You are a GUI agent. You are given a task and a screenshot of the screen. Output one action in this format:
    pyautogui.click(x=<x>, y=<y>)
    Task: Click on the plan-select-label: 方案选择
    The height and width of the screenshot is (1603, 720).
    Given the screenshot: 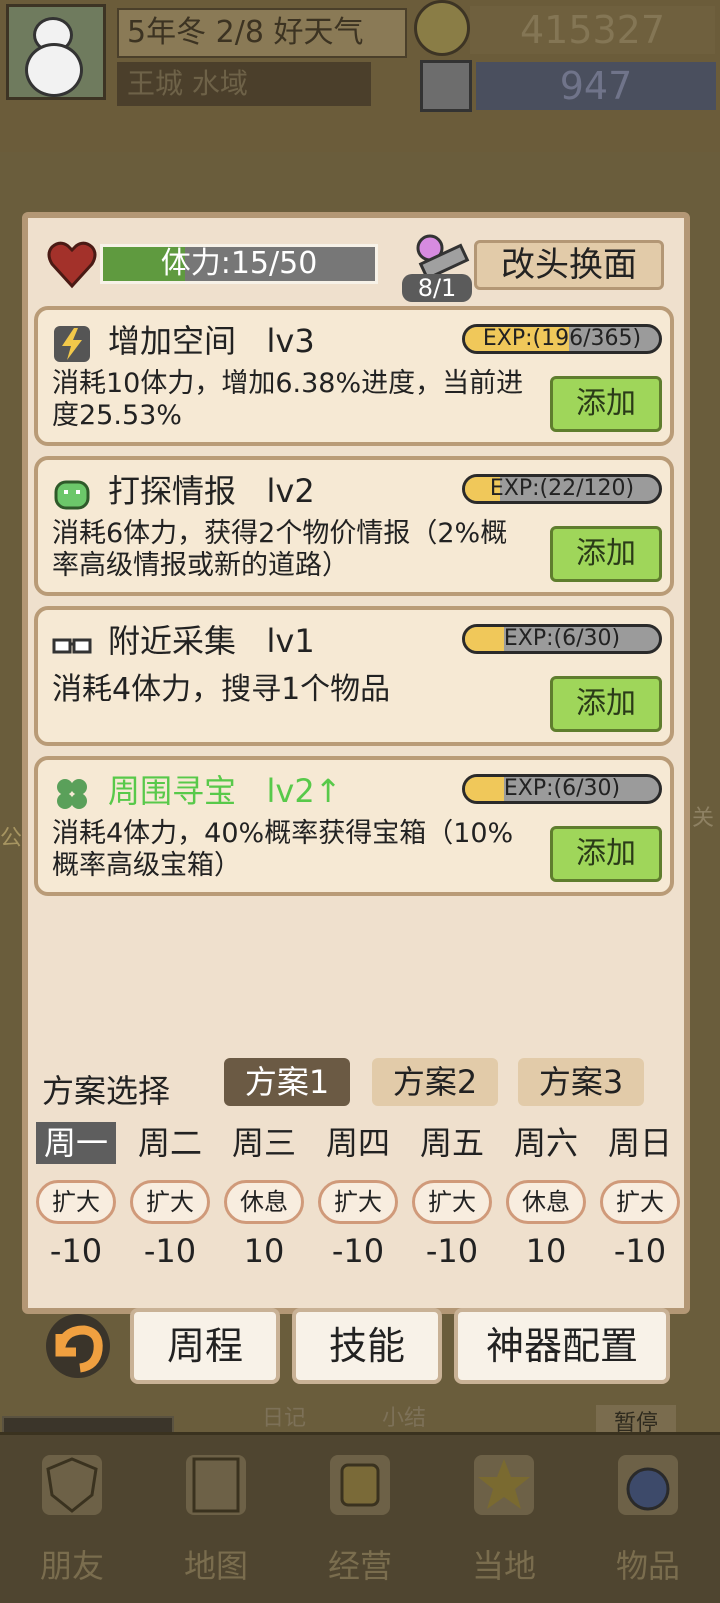 What is the action you would take?
    pyautogui.click(x=106, y=1091)
    